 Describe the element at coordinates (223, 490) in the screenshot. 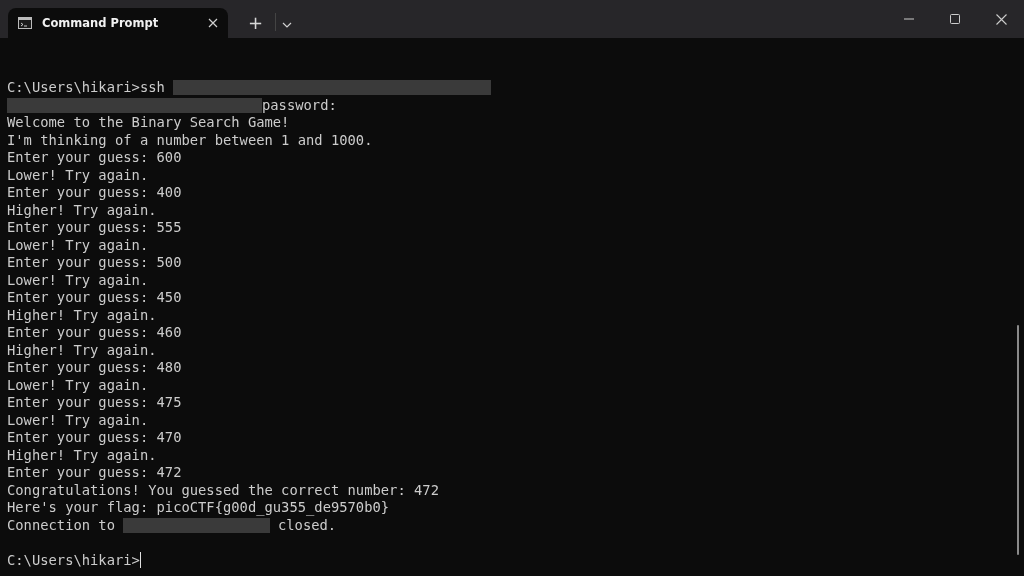

I see `terminal-text: Congratulations! You guessed the correct number: 472` at that location.